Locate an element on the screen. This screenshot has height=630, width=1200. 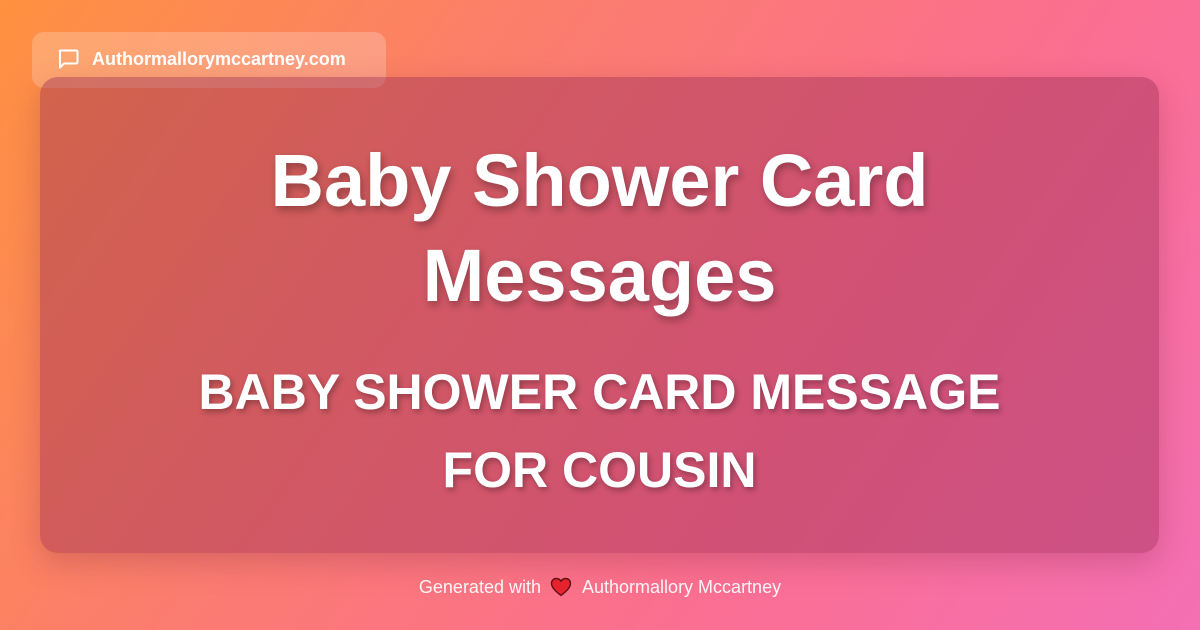
site-name: Authormallorymccartney.com is located at coordinates (219, 59).